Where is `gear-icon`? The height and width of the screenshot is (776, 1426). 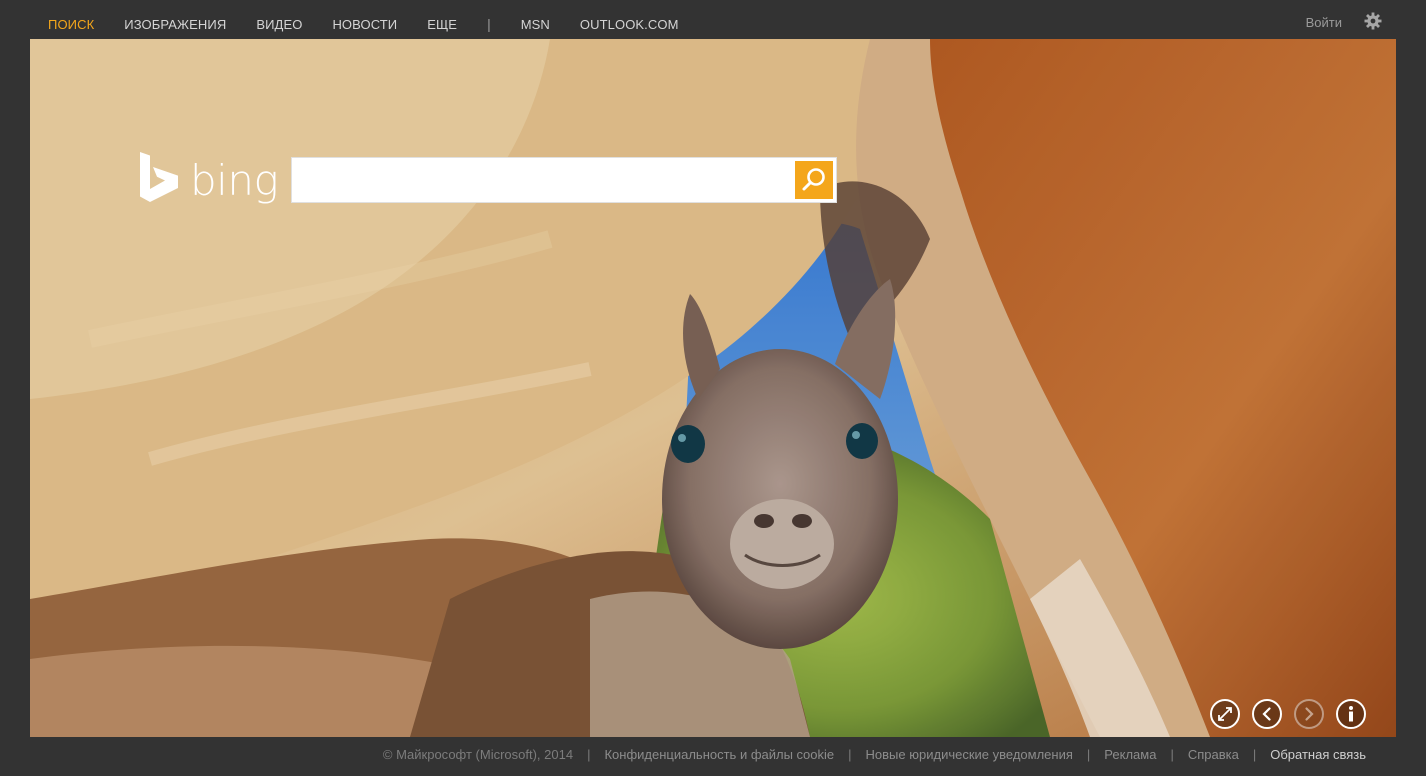 gear-icon is located at coordinates (1373, 21).